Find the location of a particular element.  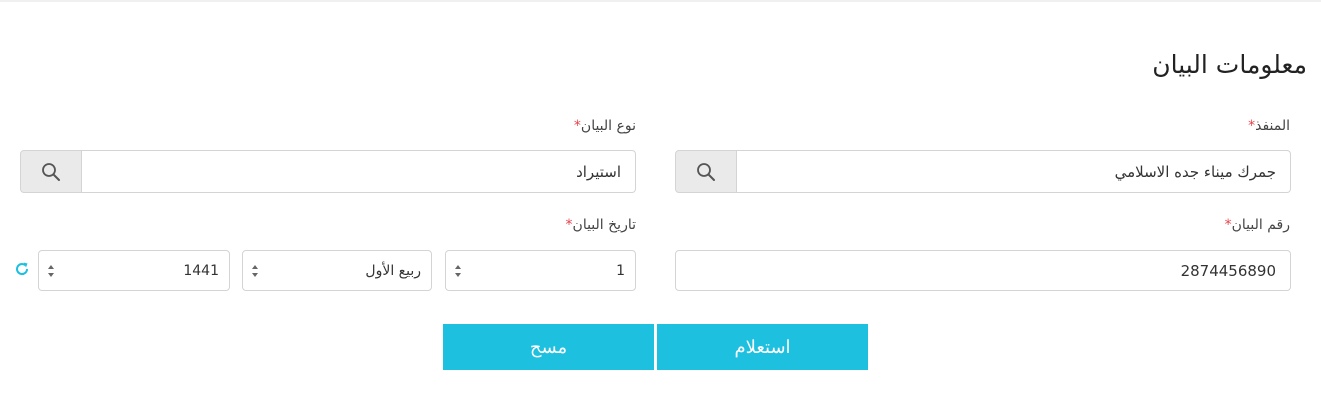

port-search-button is located at coordinates (706, 171).